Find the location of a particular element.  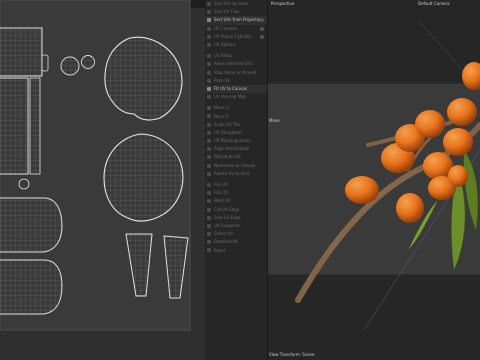

menu-item: UV Rectangularize is located at coordinates (236, 141).